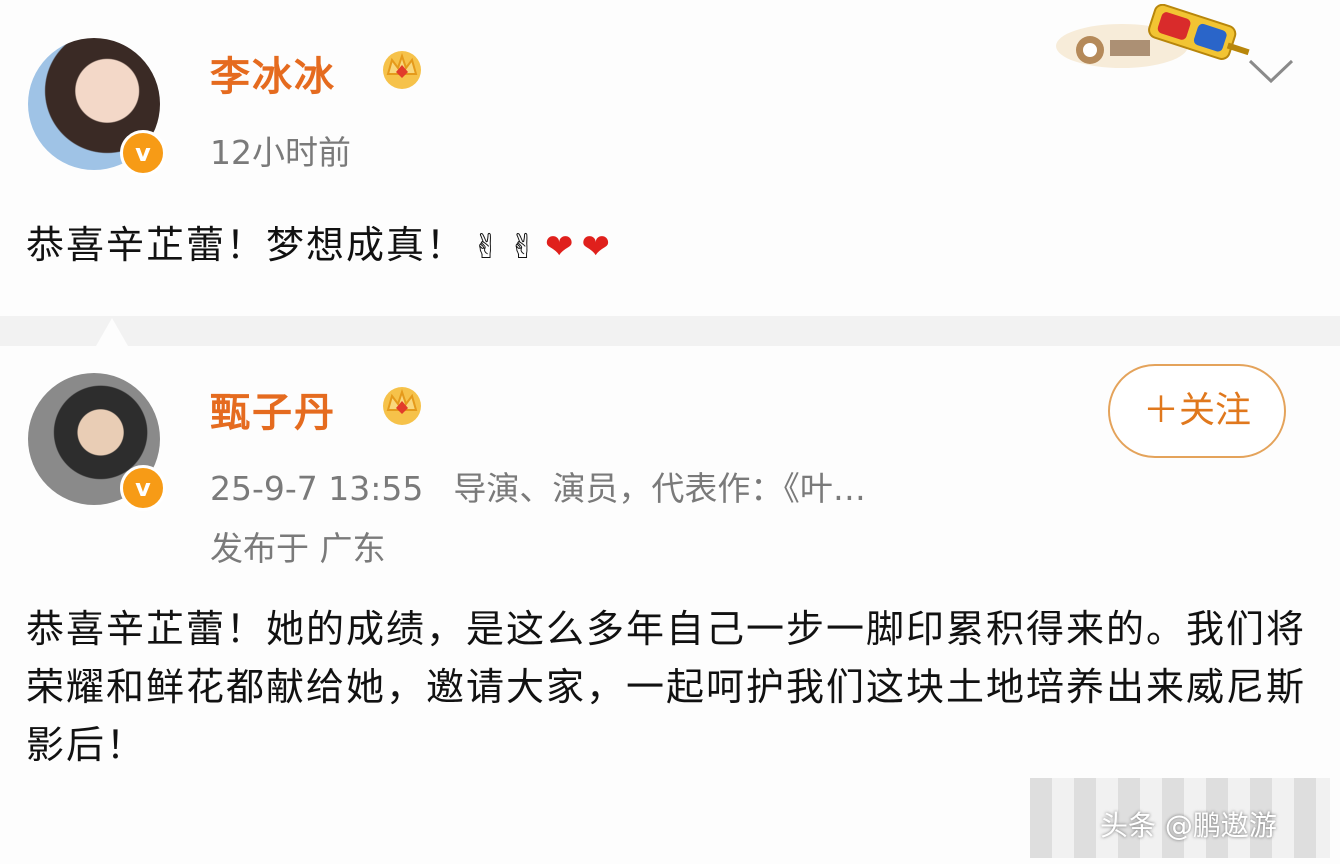  Describe the element at coordinates (1197, 411) in the screenshot. I see `follow-button: ＋关注` at that location.